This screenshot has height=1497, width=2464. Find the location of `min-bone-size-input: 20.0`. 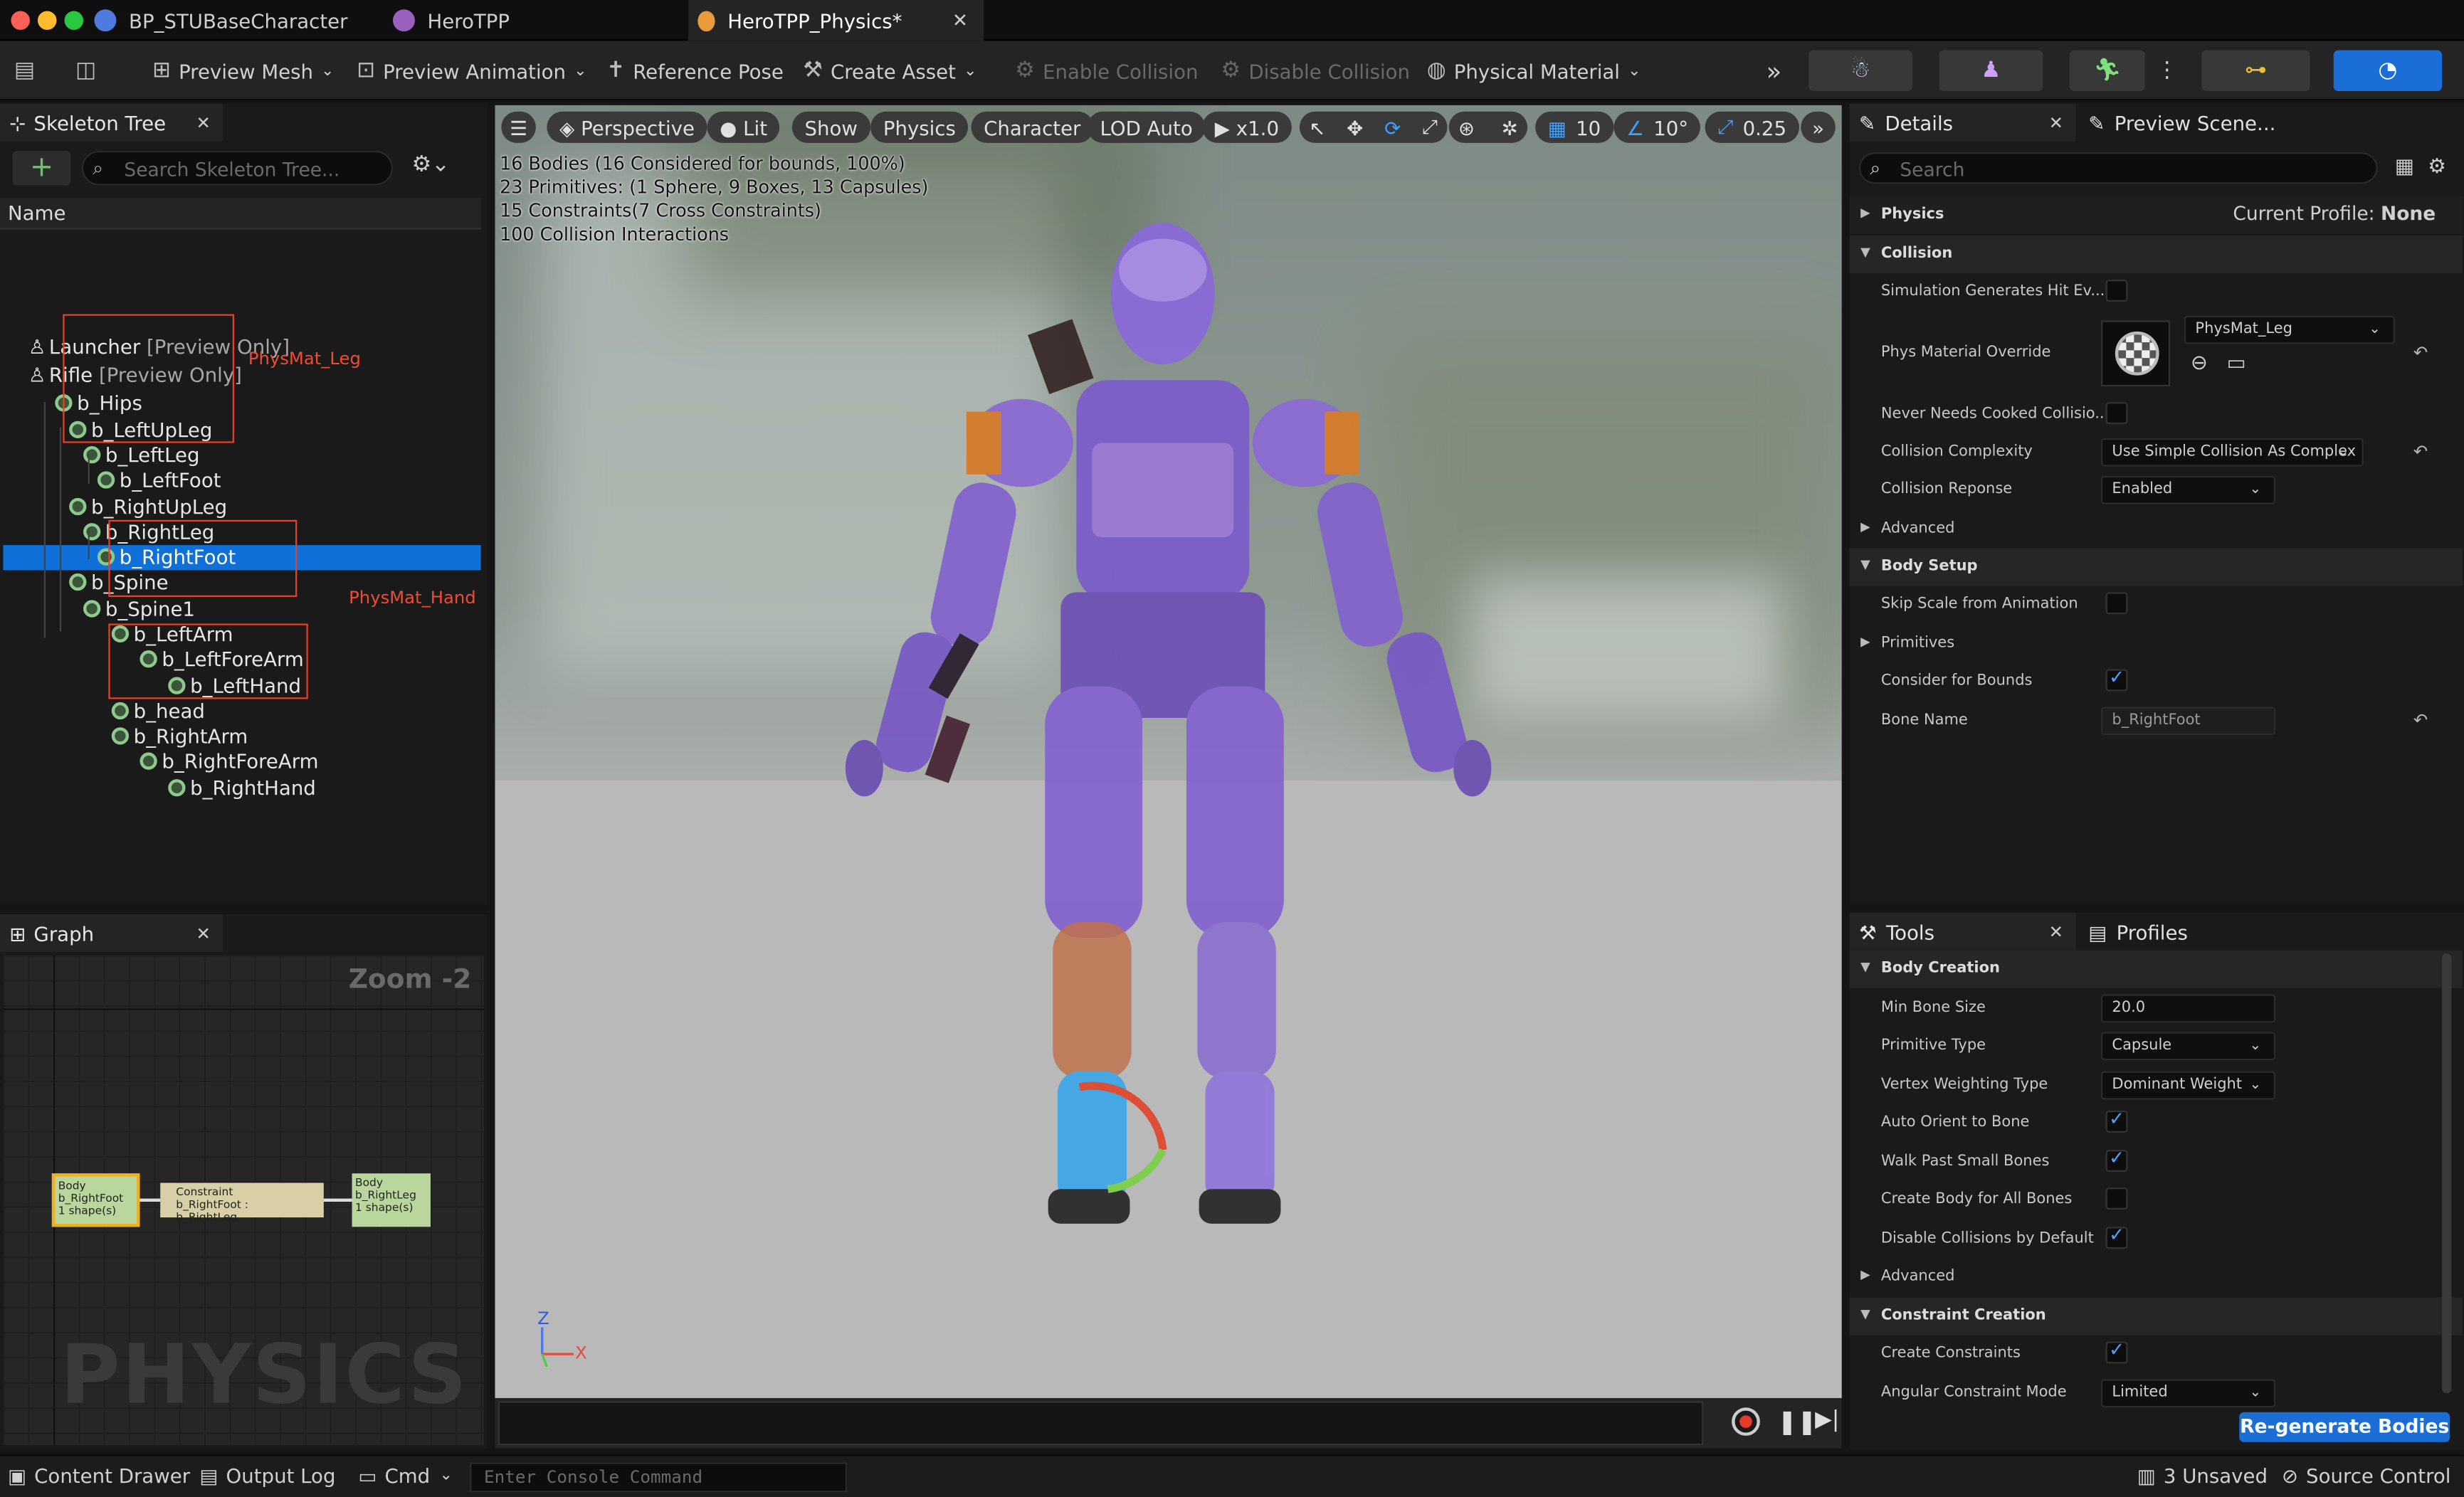

min-bone-size-input: 20.0 is located at coordinates (2188, 1008).